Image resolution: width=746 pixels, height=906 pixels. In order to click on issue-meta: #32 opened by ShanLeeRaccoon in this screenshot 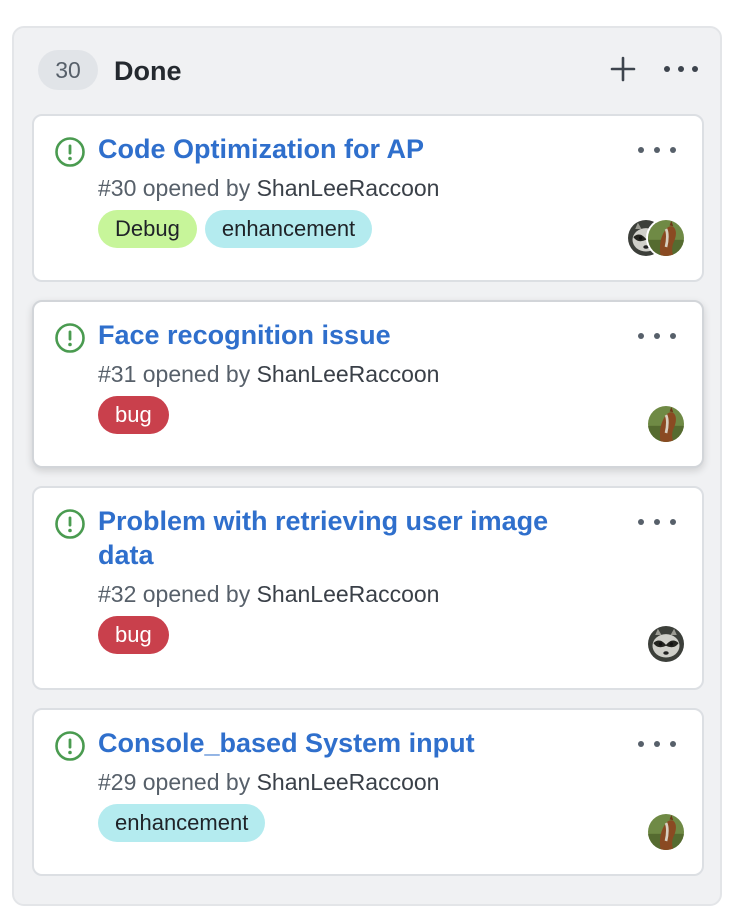, I will do `click(268, 594)`.